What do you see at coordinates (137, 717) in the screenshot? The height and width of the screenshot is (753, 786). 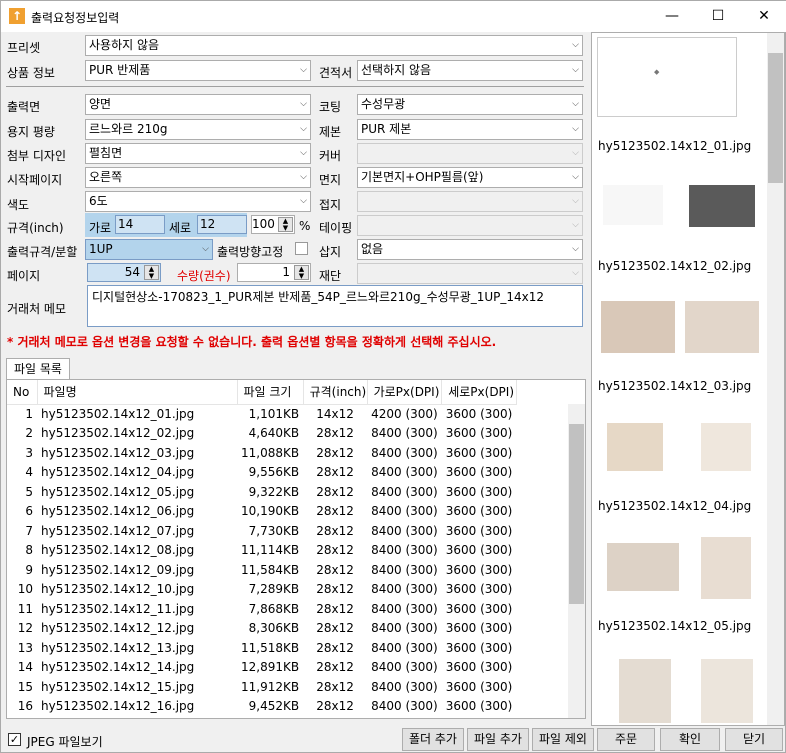 I see `table-cell: hy5123502.14x12_17.jpg` at bounding box center [137, 717].